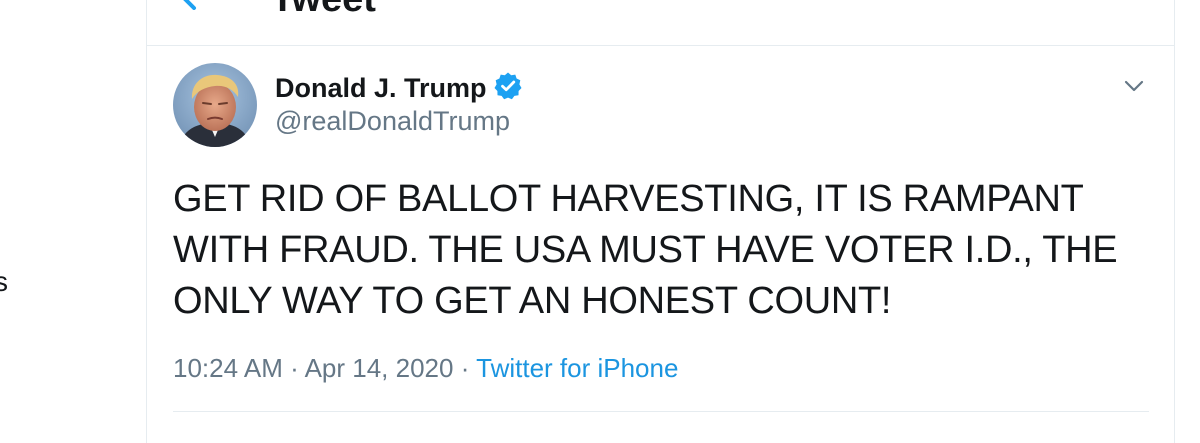 This screenshot has height=443, width=1200. I want to click on left-sidebar: s, so click(73, 221).